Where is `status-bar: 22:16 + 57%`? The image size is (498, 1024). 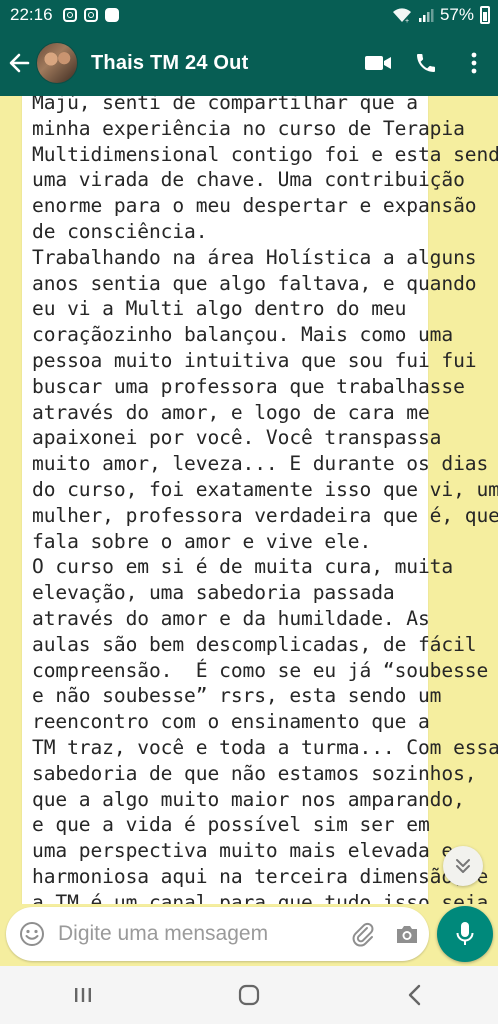 status-bar: 22:16 + 57% is located at coordinates (249, 15).